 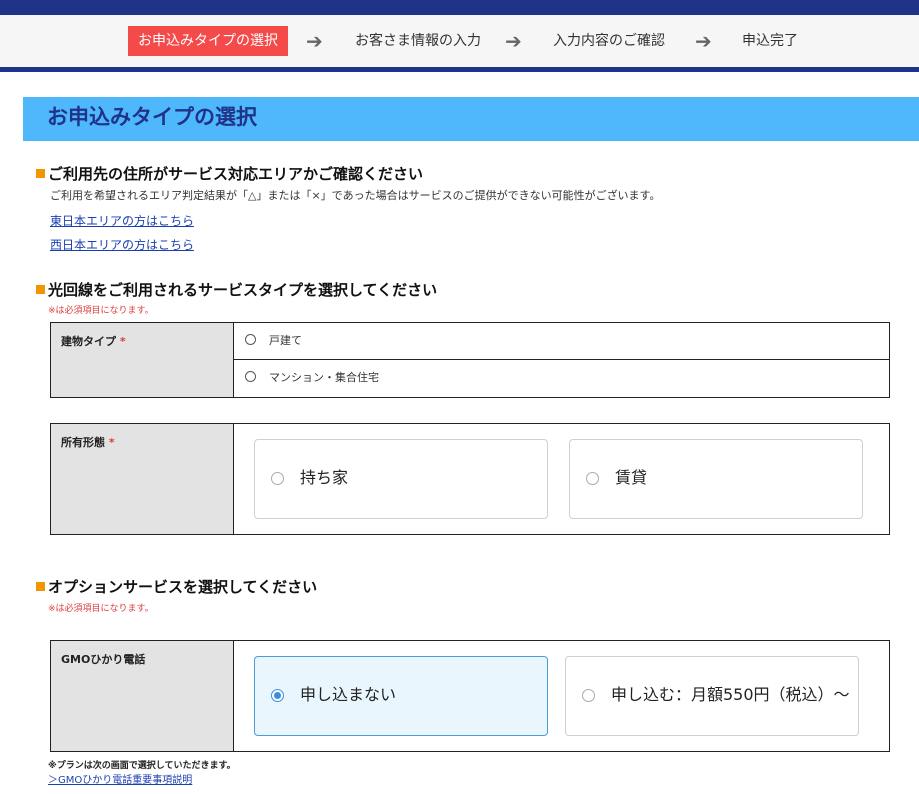 I want to click on west-area-link: 西日本エリアの方はこちら, so click(x=122, y=244).